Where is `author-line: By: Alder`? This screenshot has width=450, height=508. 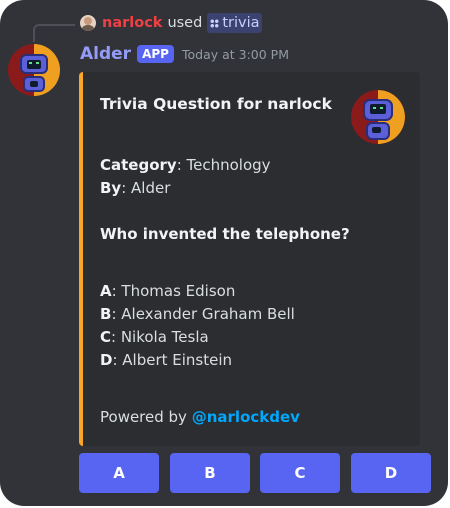
author-line: By: Alder is located at coordinates (135, 188).